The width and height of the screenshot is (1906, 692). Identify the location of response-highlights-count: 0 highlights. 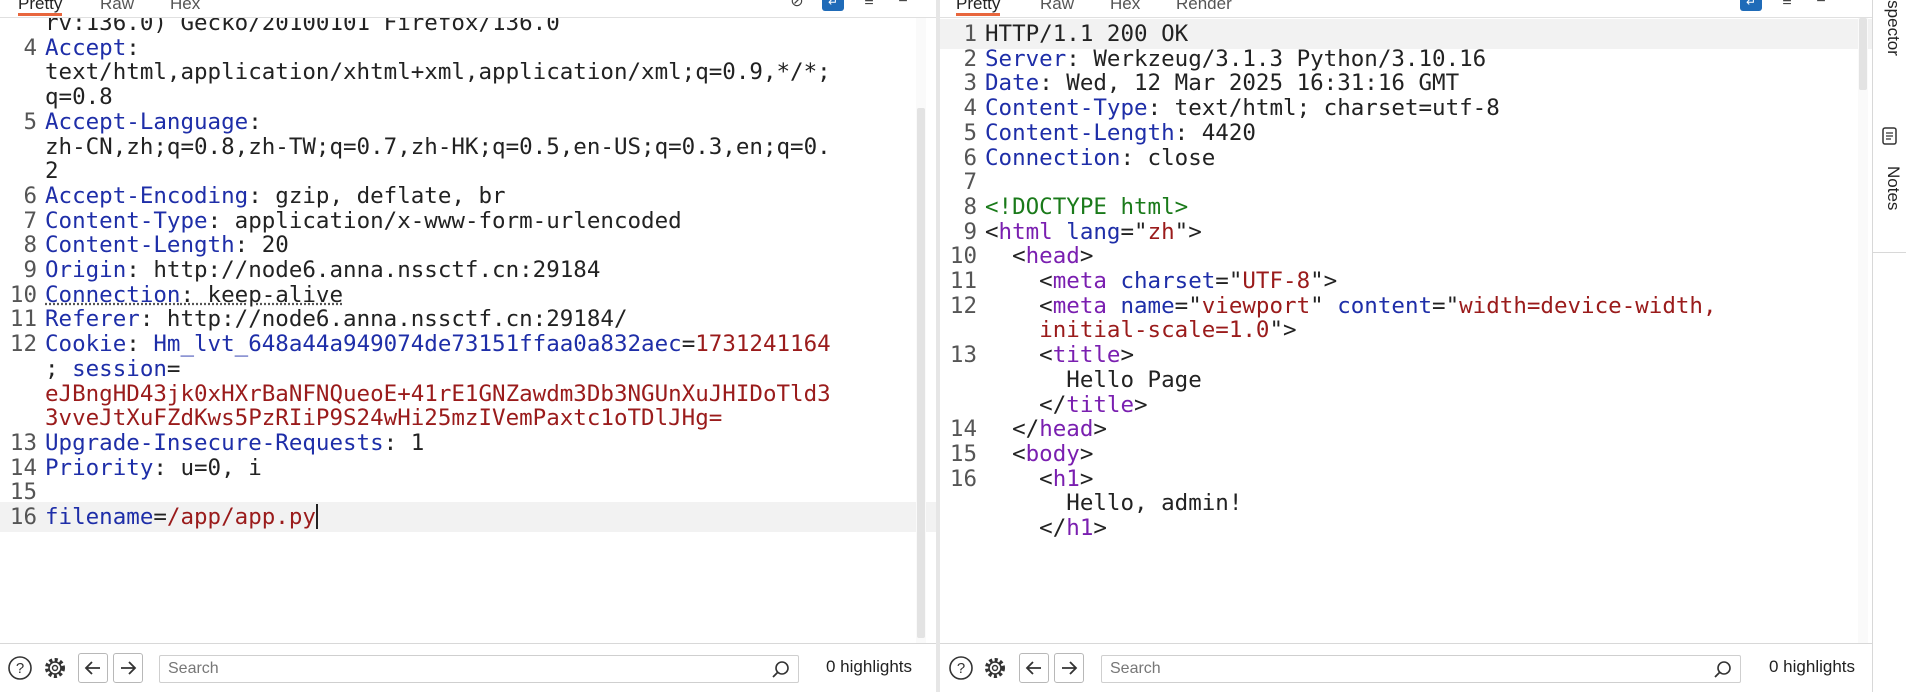
(1812, 666).